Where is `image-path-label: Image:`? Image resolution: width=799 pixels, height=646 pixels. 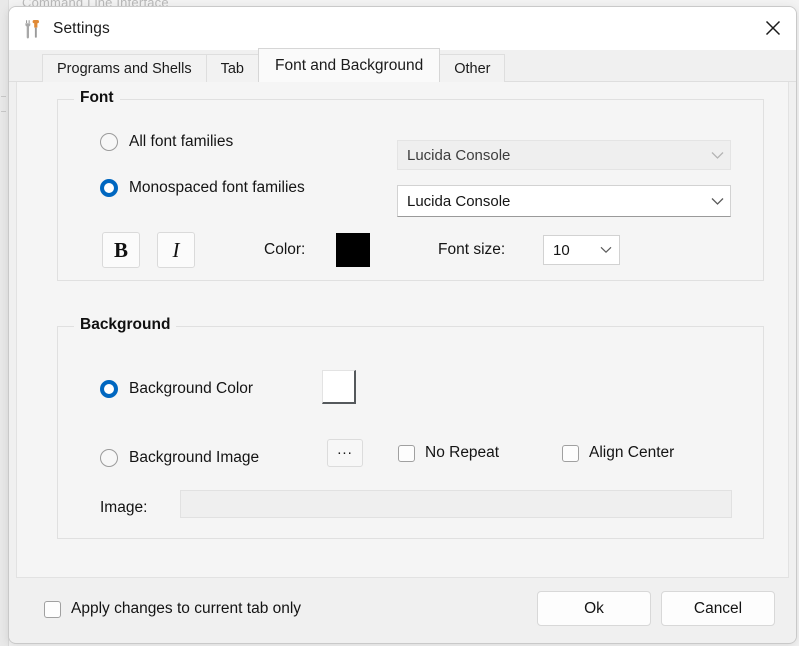 image-path-label: Image: is located at coordinates (124, 507).